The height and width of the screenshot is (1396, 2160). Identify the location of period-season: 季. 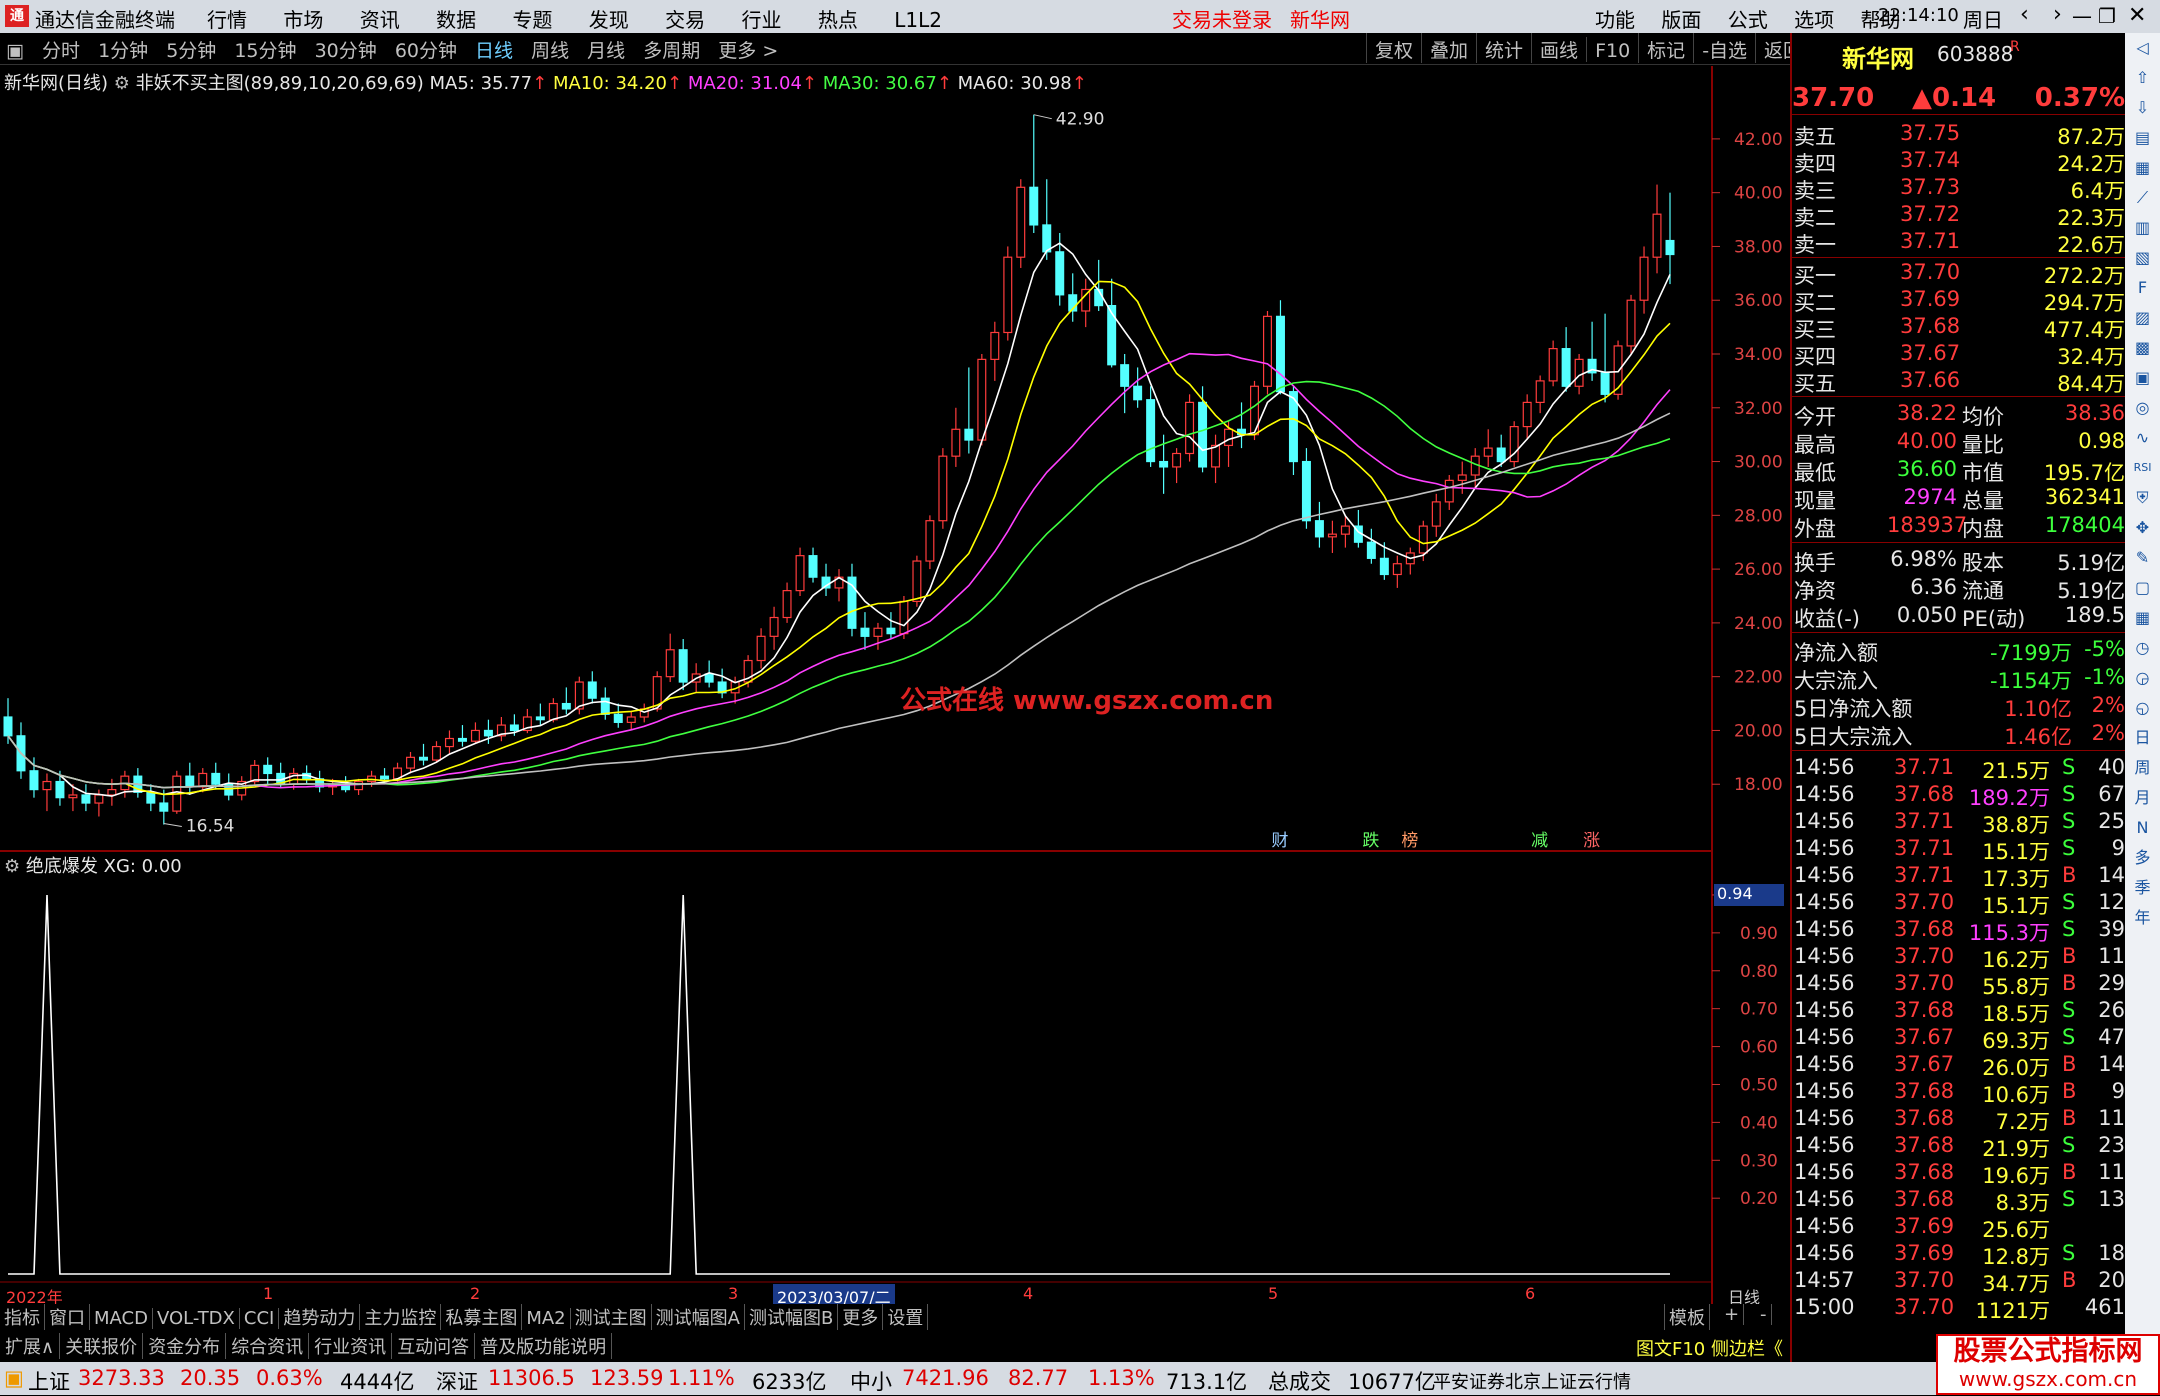
(2142, 888).